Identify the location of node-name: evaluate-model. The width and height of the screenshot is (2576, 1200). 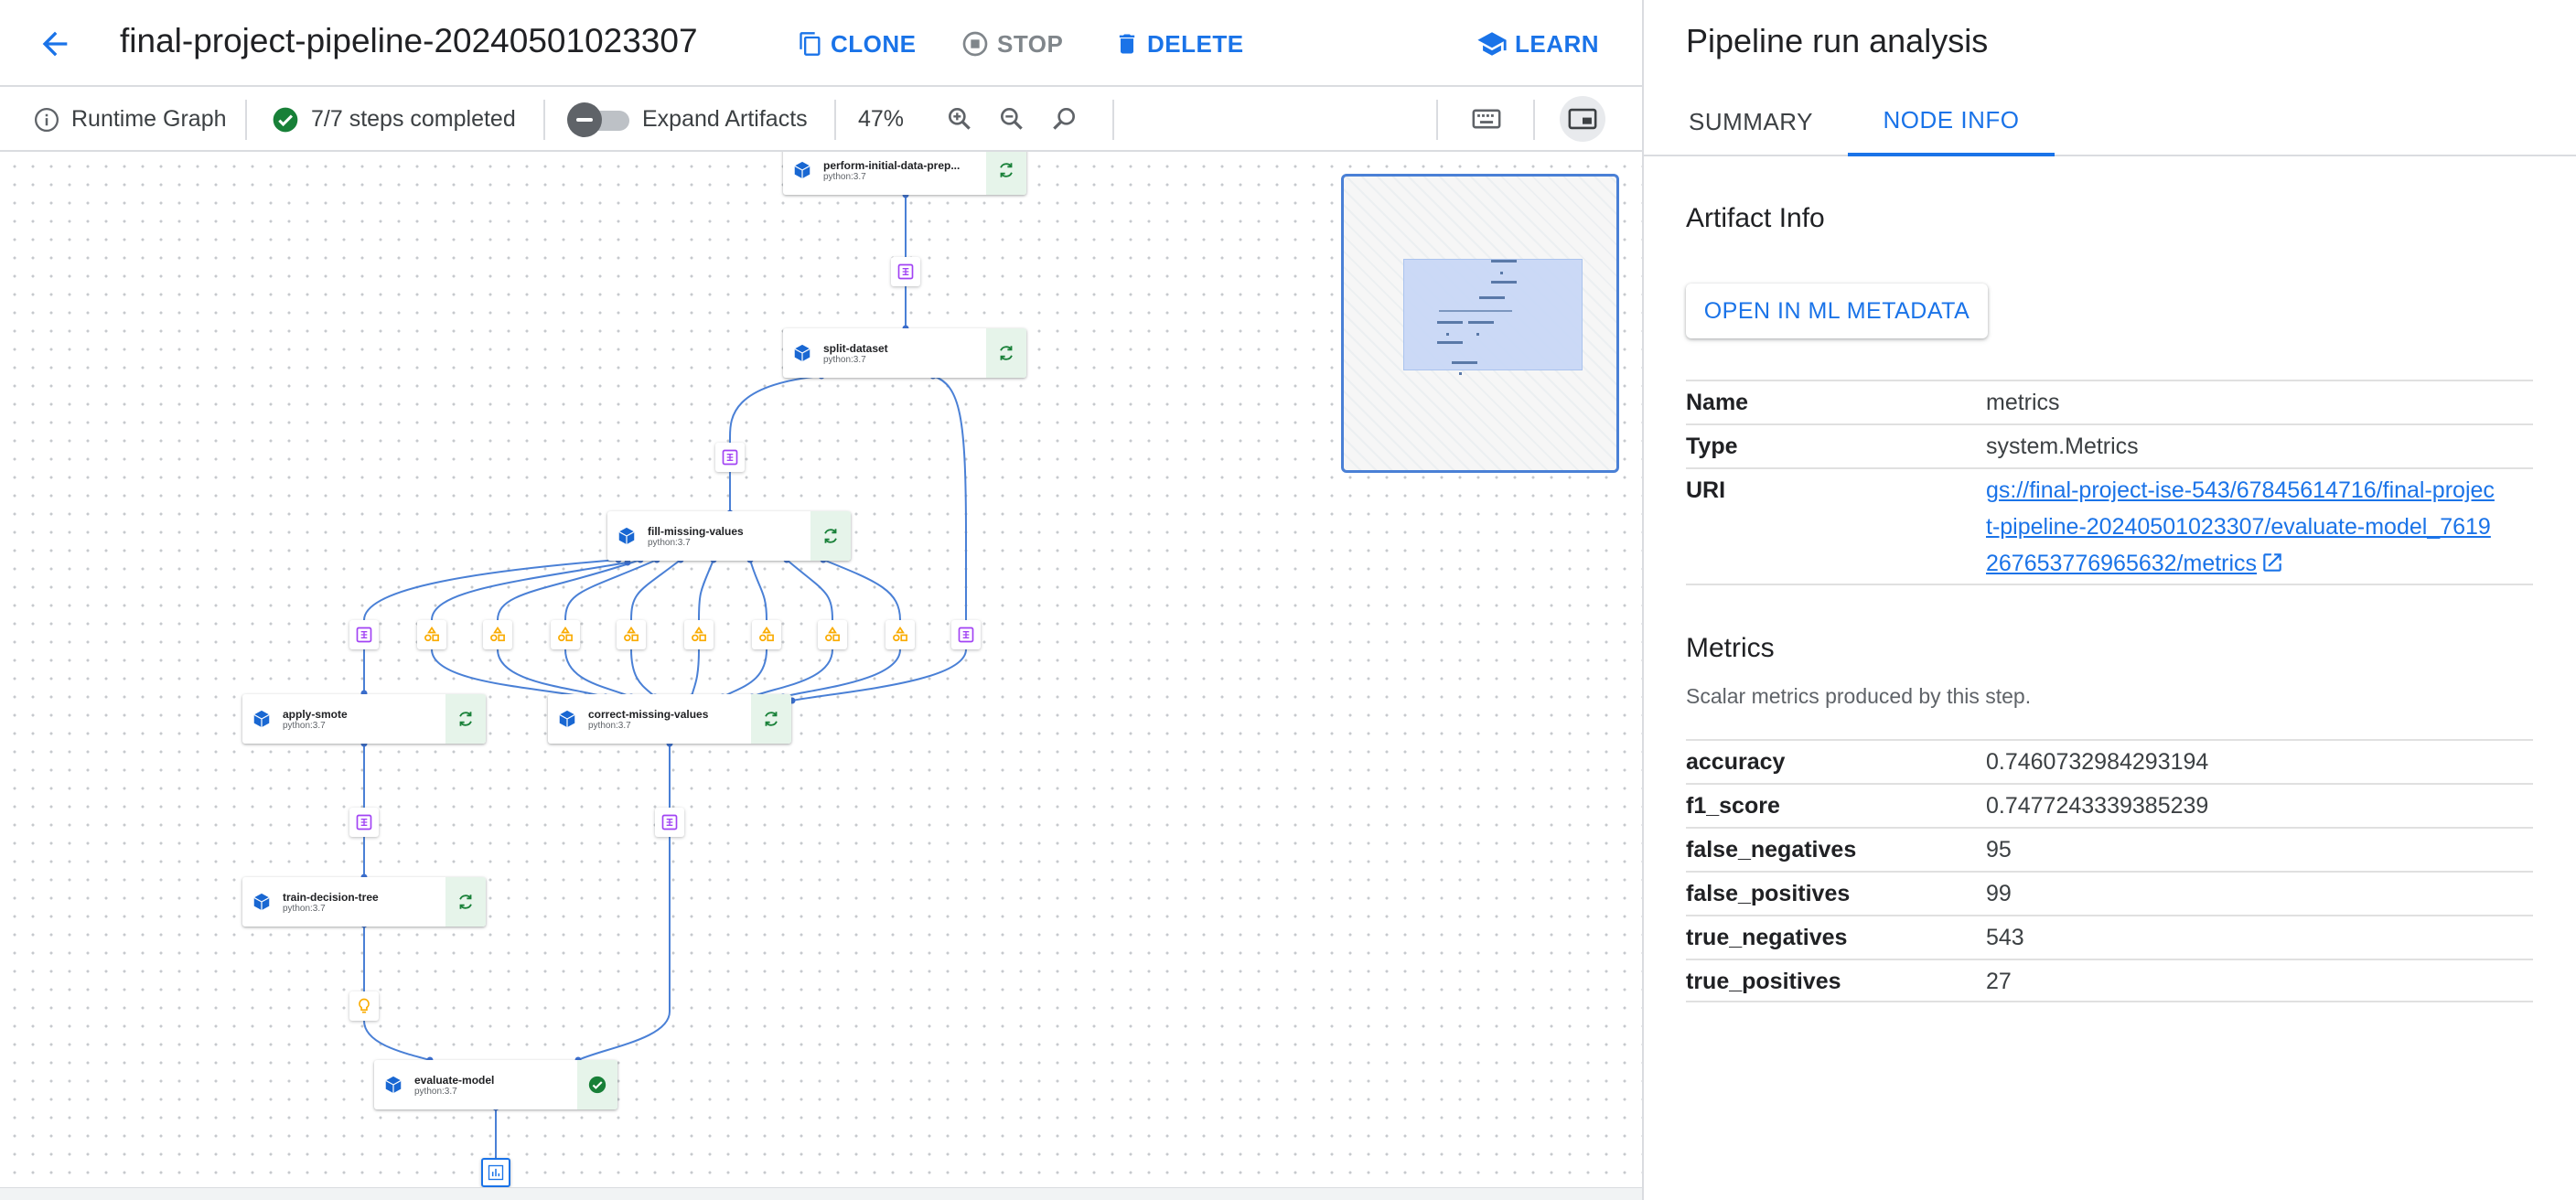
(455, 1080).